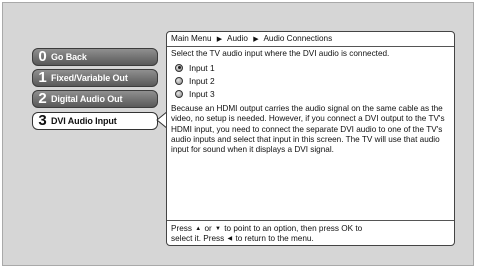  What do you see at coordinates (181, 229) in the screenshot?
I see `footer-text: Press` at bounding box center [181, 229].